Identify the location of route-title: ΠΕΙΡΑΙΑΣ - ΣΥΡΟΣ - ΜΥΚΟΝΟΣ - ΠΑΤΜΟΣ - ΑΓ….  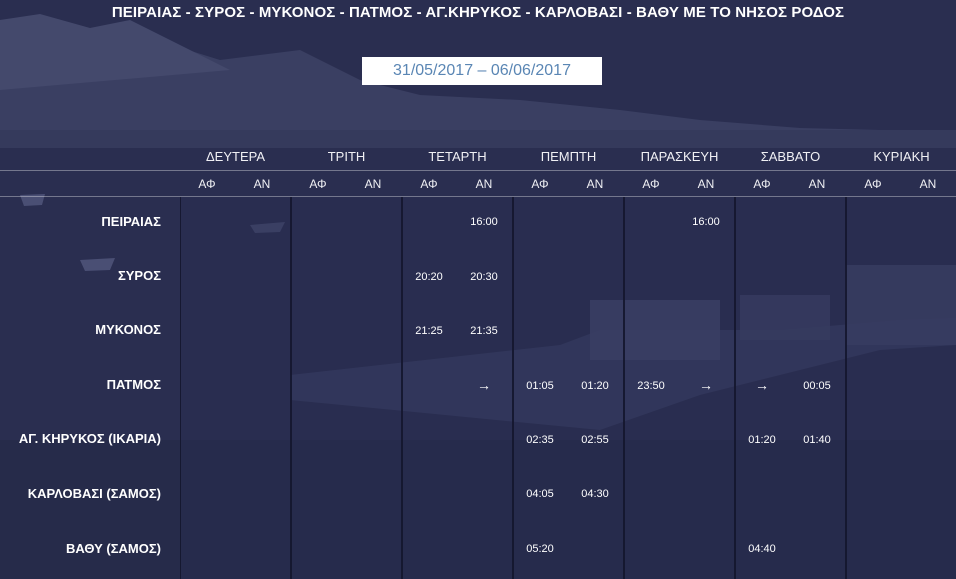
(478, 12).